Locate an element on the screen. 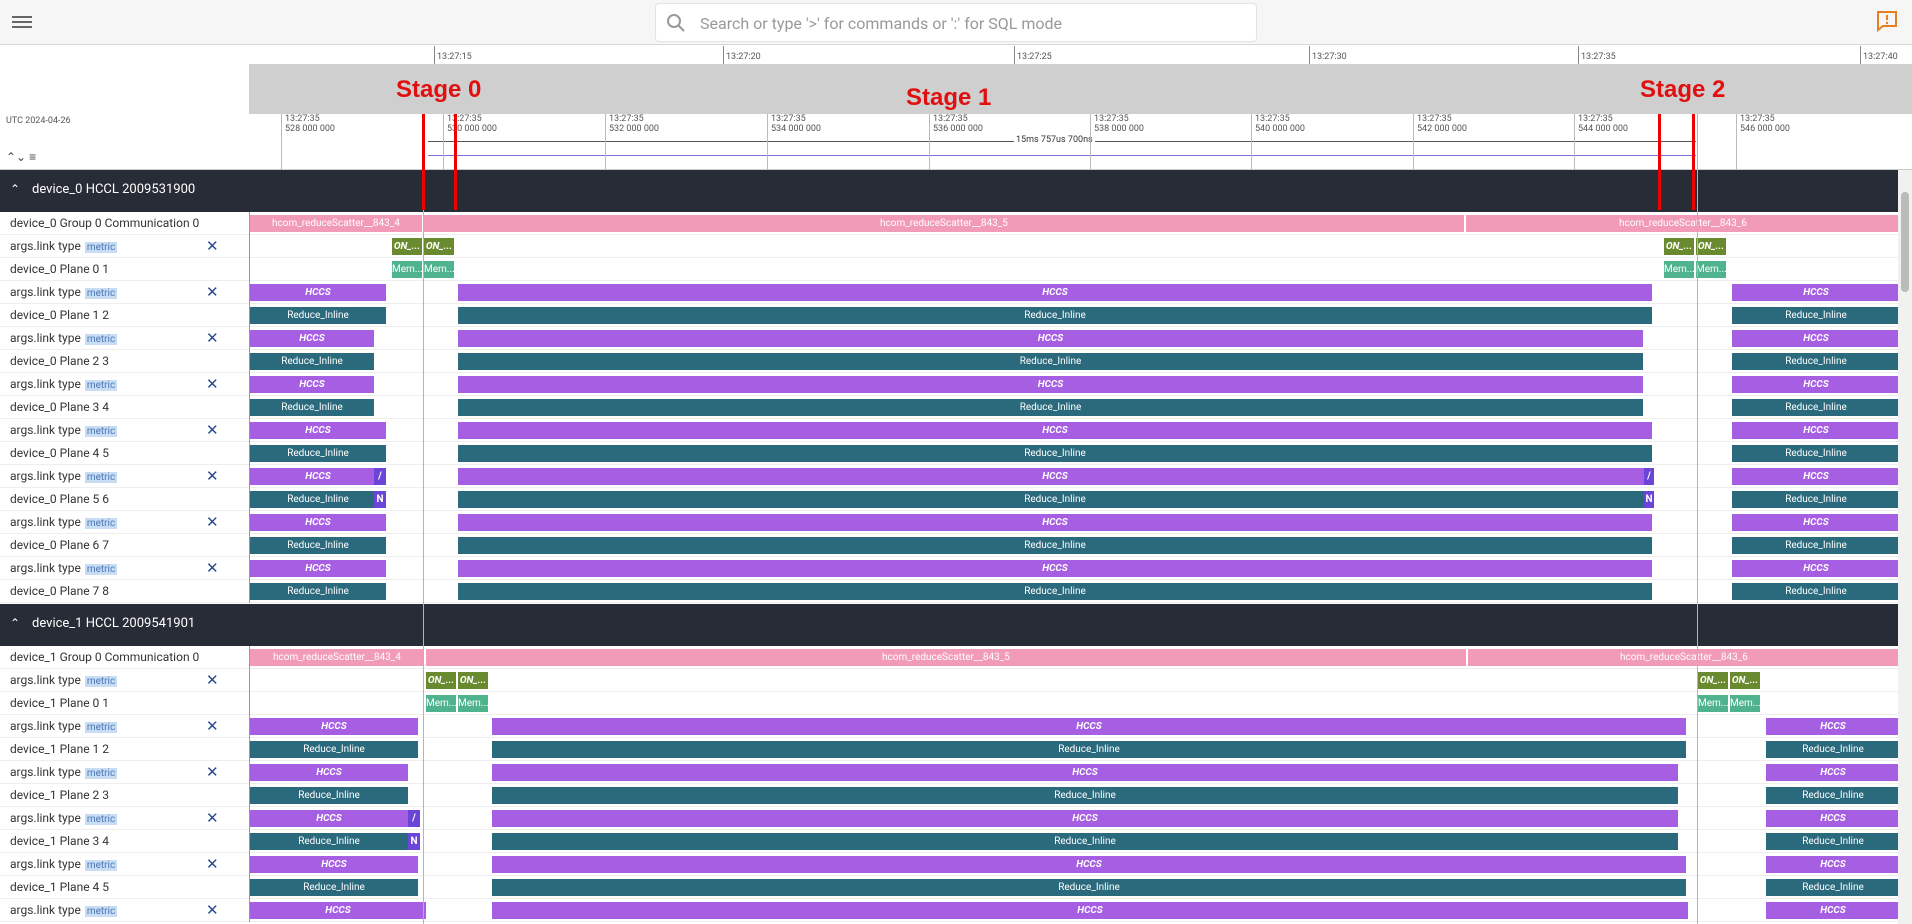 Image resolution: width=1912 pixels, height=924 pixels. group-header: ⌃ device_0 HCCL 2009531900 is located at coordinates (956, 191).